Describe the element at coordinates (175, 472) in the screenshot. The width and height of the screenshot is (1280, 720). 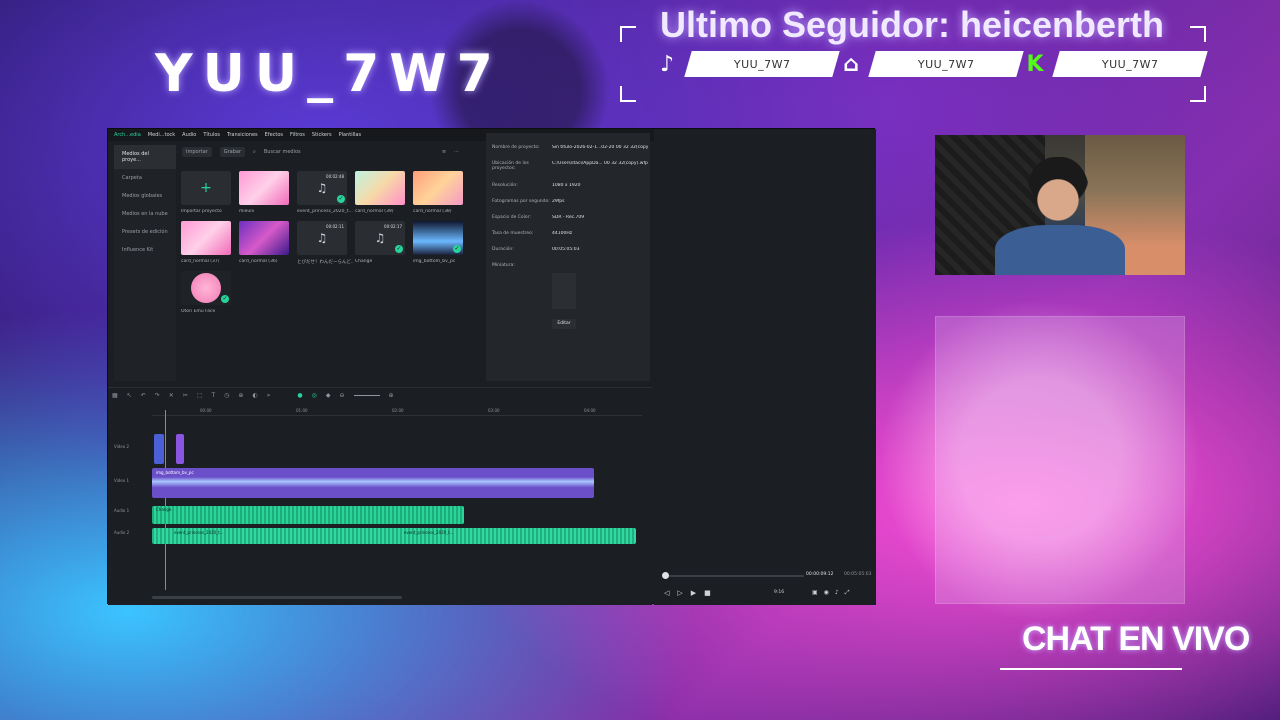
I see `video1-clip-label: img_bottom_bv_pc` at that location.